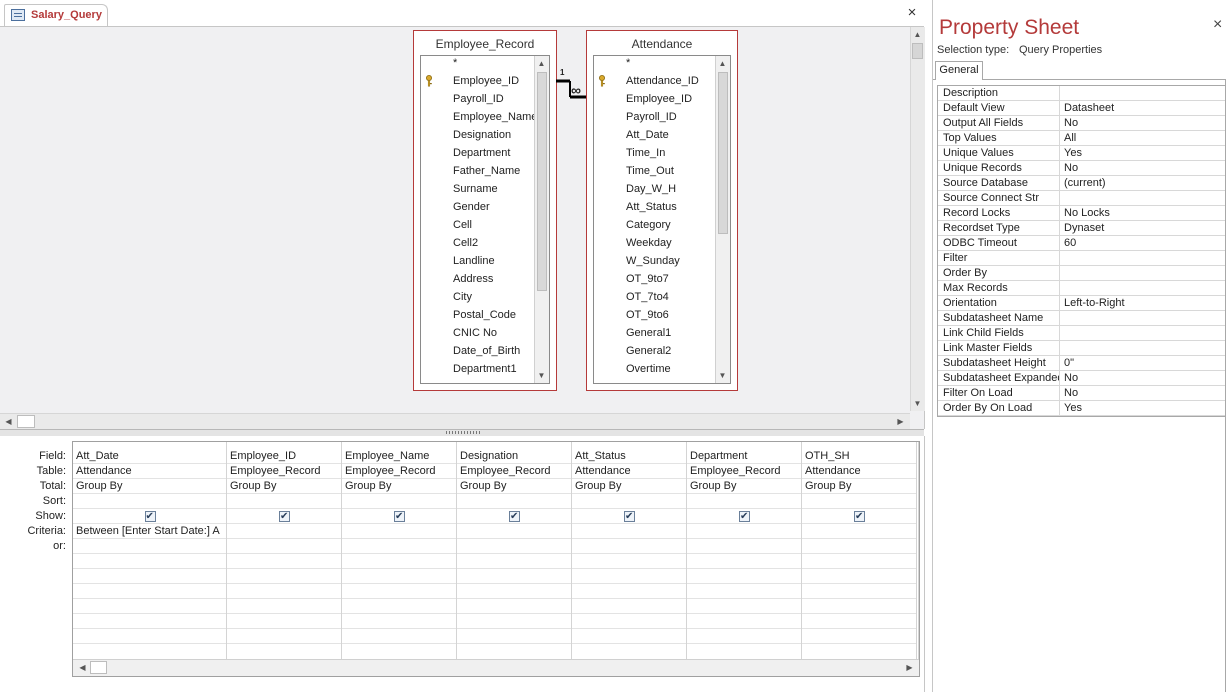  I want to click on grid-column: OTH_SH Attendance Group By, so click(859, 550).